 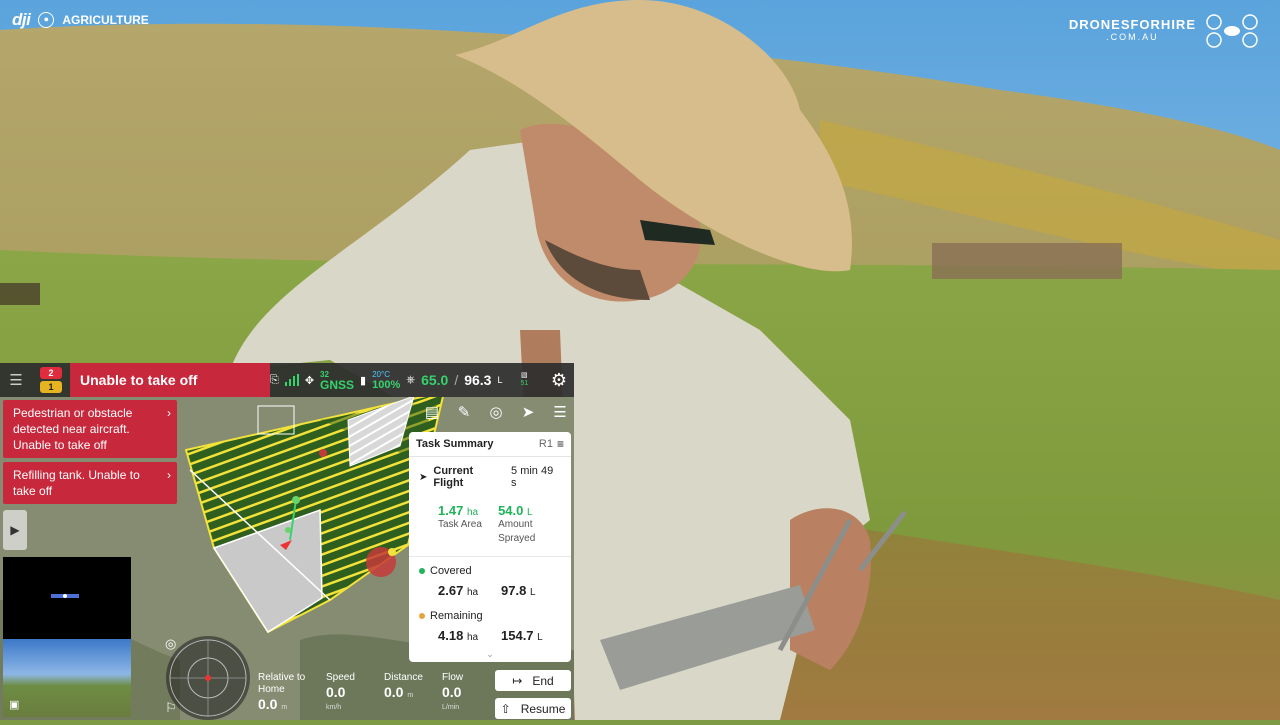 I want to click on layers-icon: ☰, so click(x=560, y=413).